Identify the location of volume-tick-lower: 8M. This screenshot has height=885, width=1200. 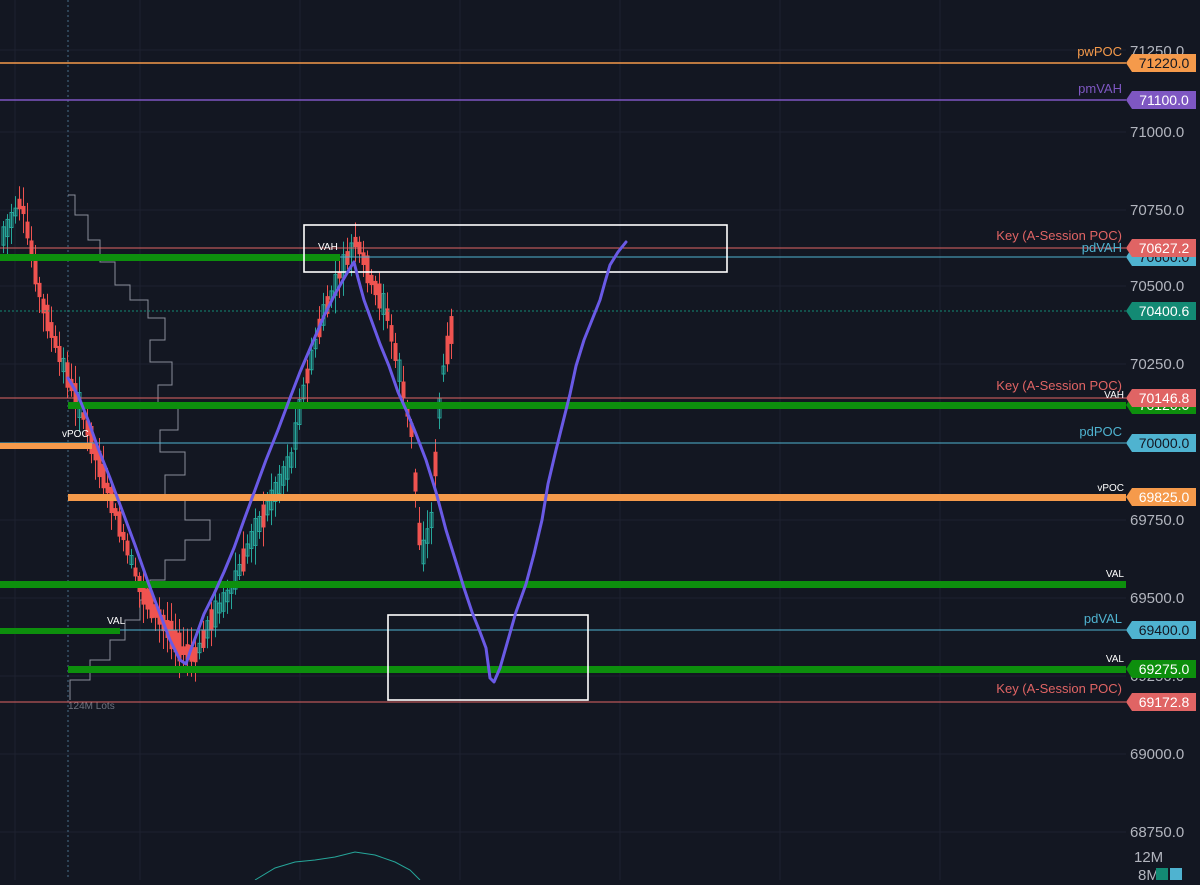
(1148, 873).